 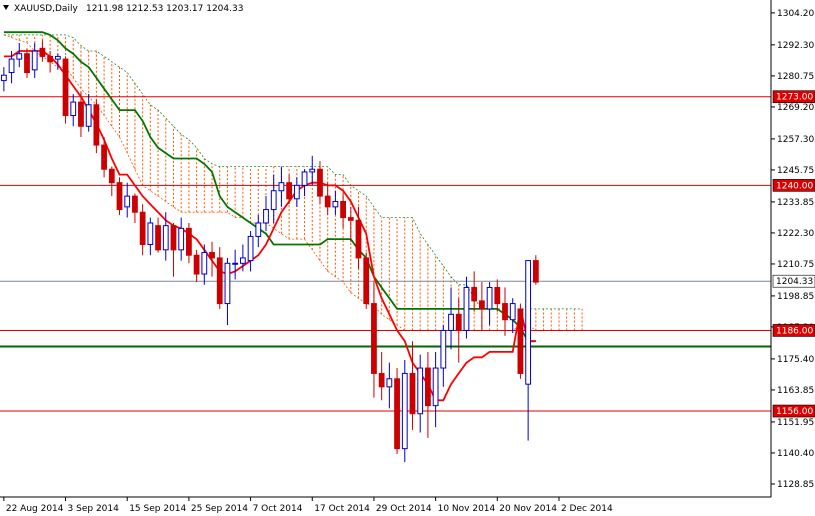 I want to click on price-tick-label: 1210.75, so click(x=795, y=265).